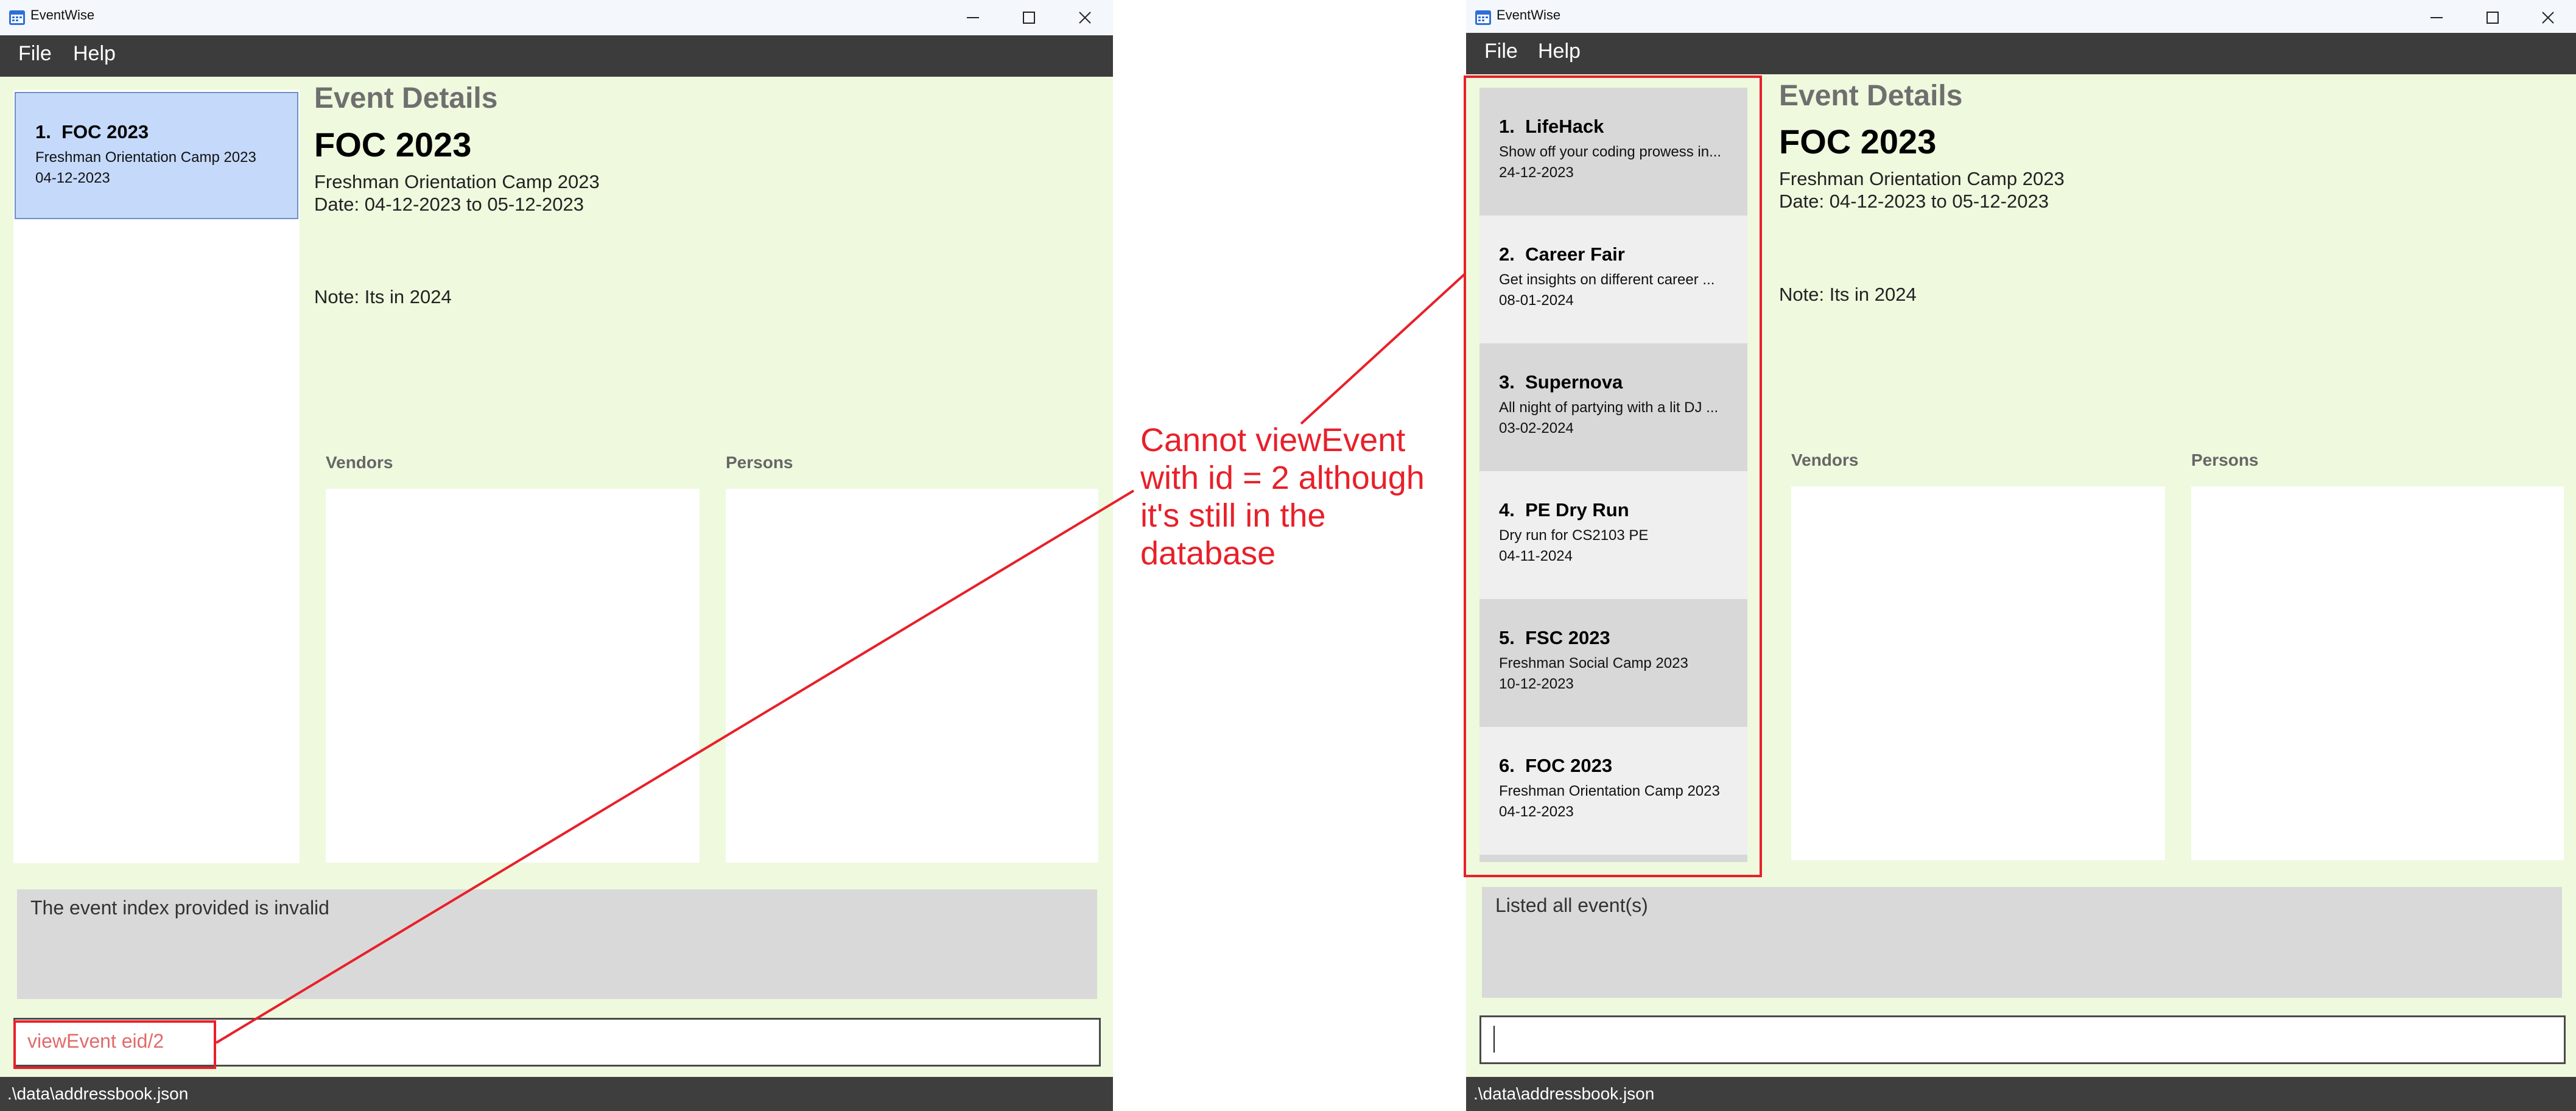 The width and height of the screenshot is (2576, 1111). Describe the element at coordinates (1283, 478) in the screenshot. I see `annotation-line: with id = 2 although` at that location.